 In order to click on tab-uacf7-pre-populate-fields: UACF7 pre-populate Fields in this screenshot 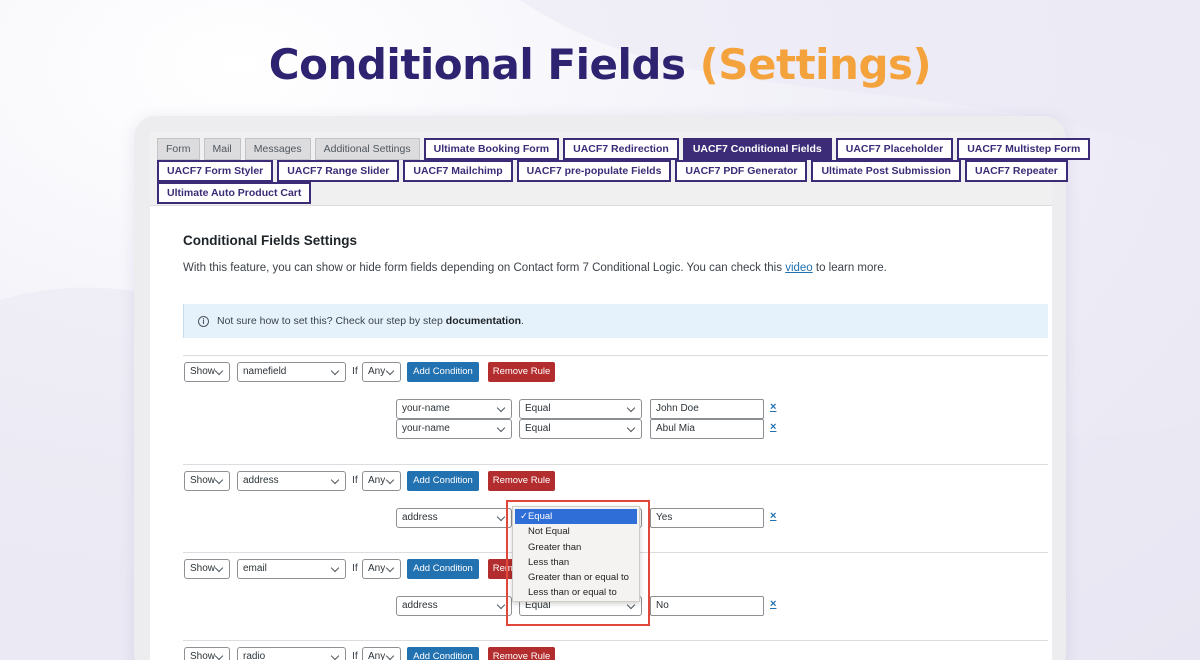, I will do `click(594, 171)`.